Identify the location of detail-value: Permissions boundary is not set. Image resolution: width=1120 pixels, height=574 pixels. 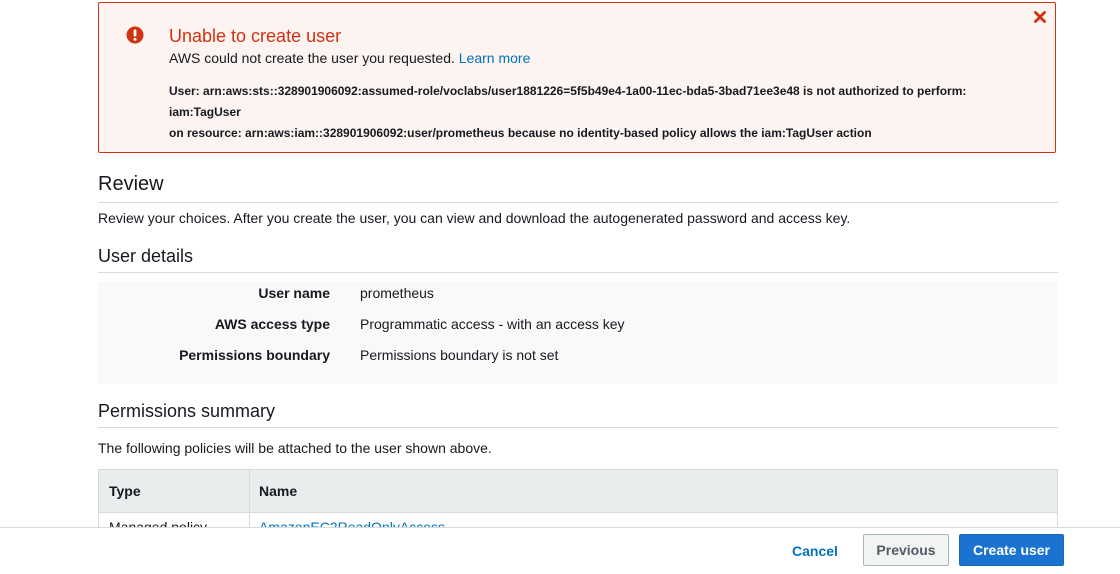
(459, 355).